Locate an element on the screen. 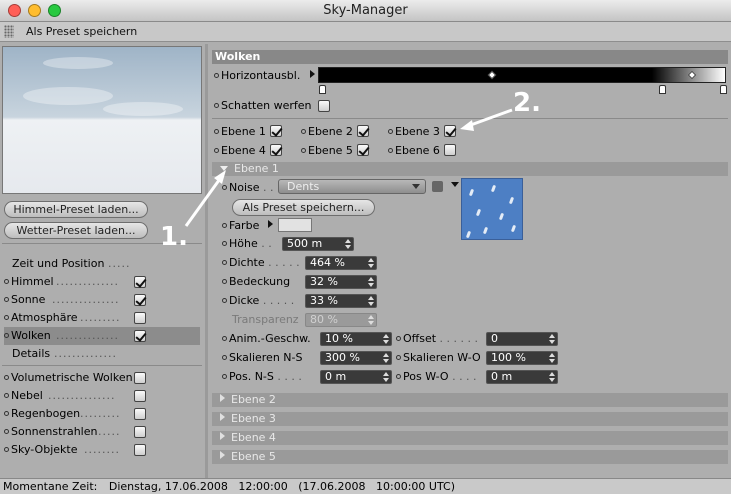 The image size is (731, 494). annotation-two: 2. is located at coordinates (527, 103).